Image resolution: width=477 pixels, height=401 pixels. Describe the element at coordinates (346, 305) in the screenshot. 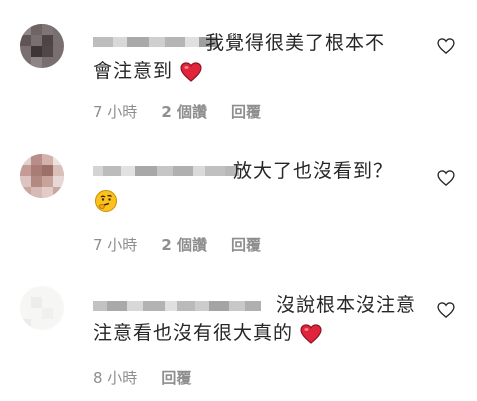

I see `comment-text-line1: 沒說根本沒注意` at that location.